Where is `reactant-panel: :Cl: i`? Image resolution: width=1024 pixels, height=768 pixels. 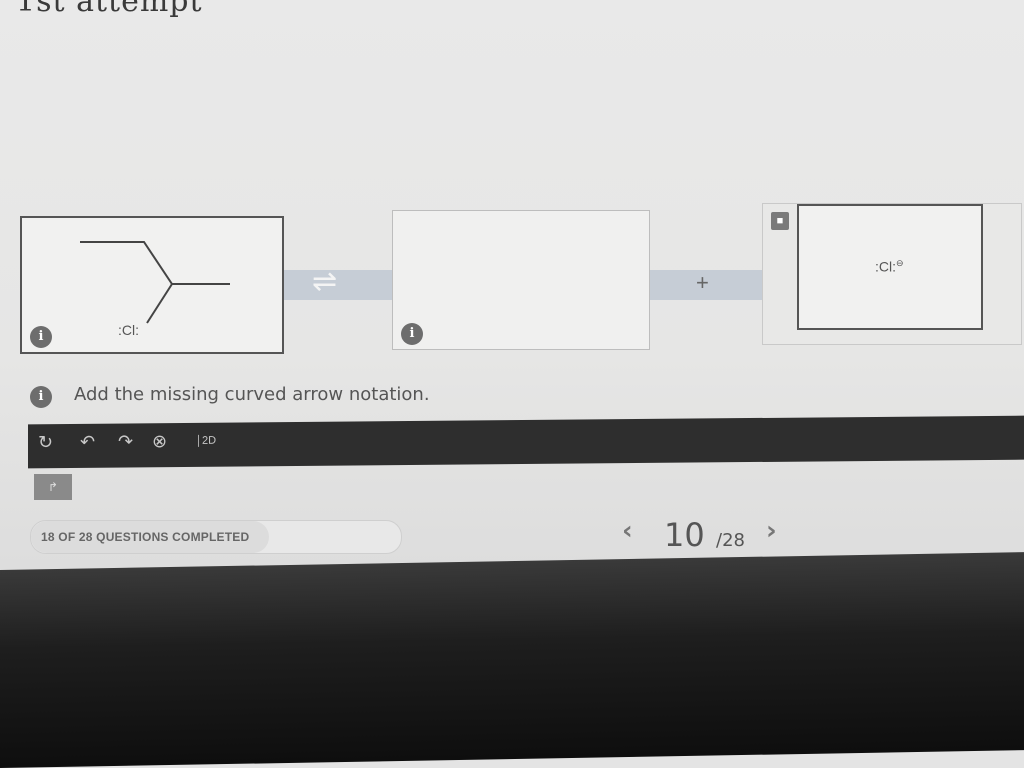 reactant-panel: :Cl: i is located at coordinates (152, 285).